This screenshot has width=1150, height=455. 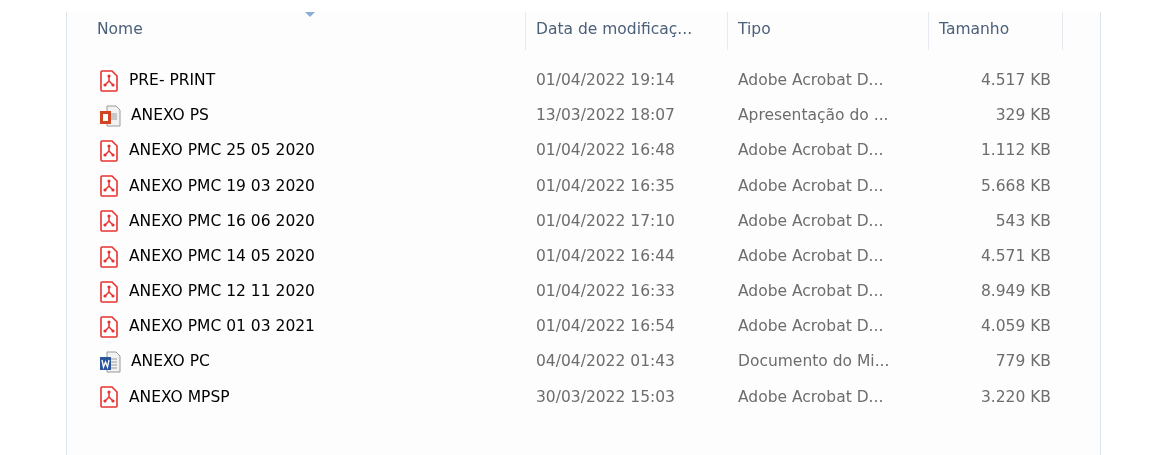 I want to click on sort-arrow-icon, so click(x=310, y=15).